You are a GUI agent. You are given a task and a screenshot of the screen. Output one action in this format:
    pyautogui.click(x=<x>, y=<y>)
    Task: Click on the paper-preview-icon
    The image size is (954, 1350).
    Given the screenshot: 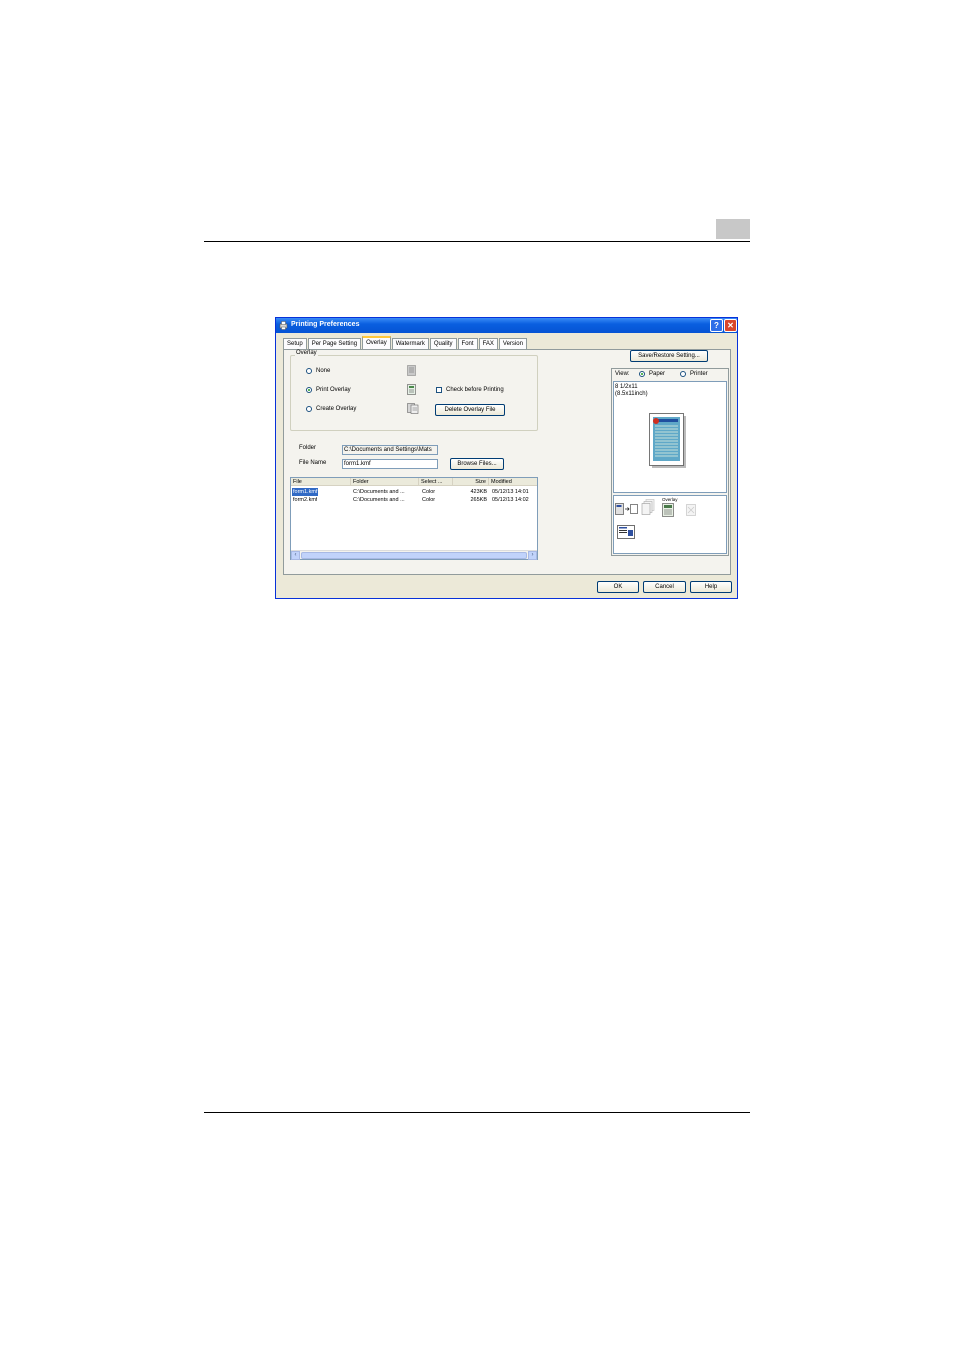 What is the action you would take?
    pyautogui.click(x=667, y=440)
    